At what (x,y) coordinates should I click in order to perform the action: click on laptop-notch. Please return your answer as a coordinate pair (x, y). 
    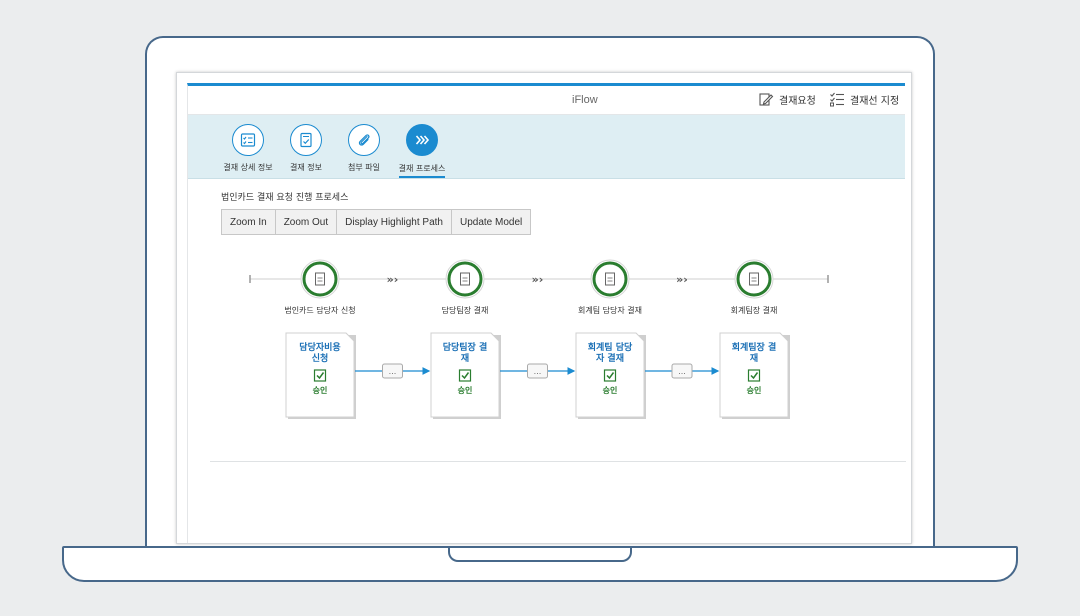
    Looking at the image, I should click on (540, 555).